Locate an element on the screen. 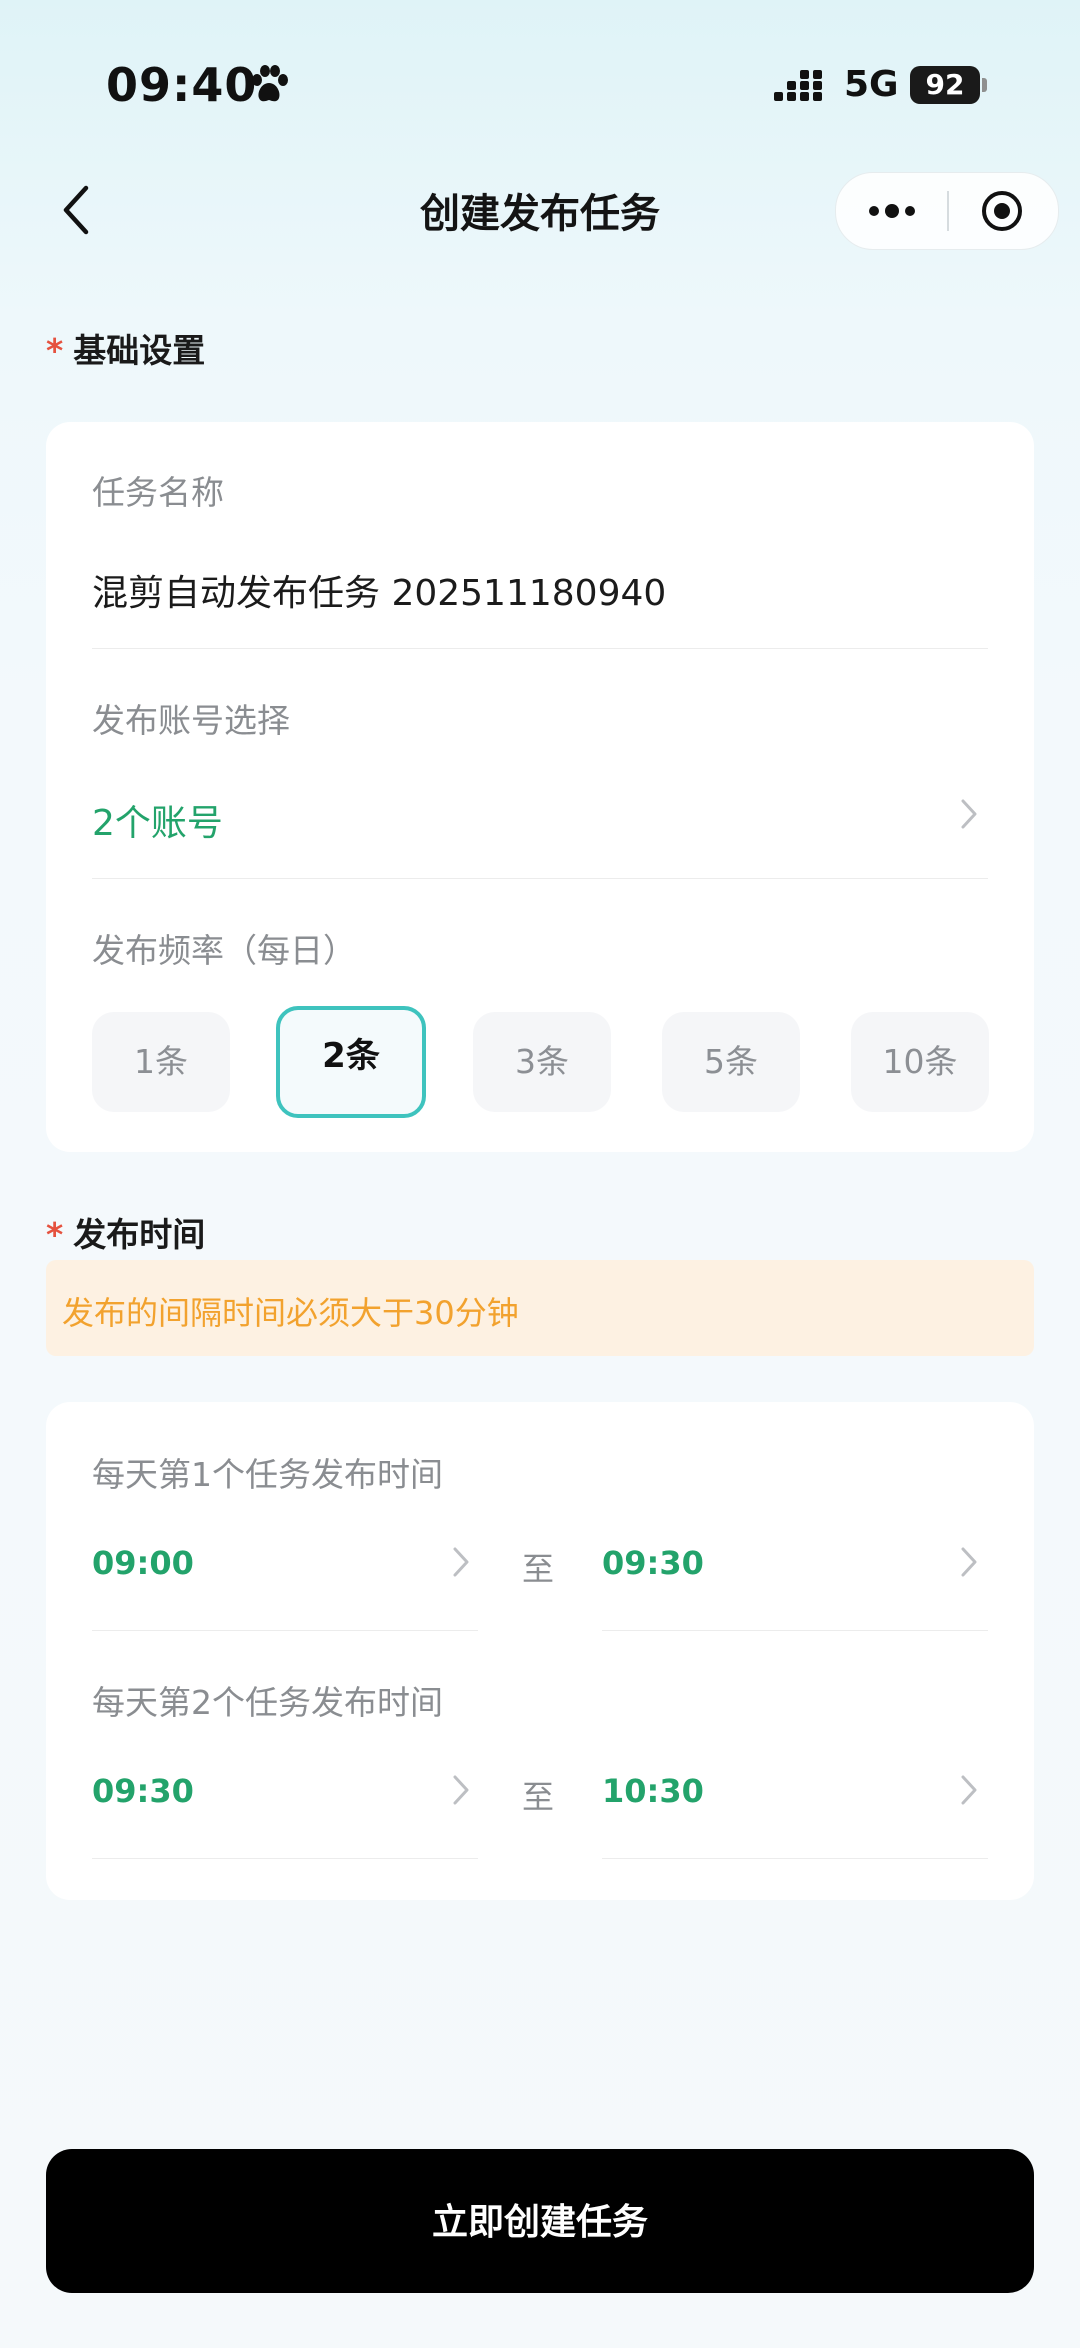 This screenshot has width=1080, height=2348. frequency-option-2-selected: 2条 is located at coordinates (351, 1062).